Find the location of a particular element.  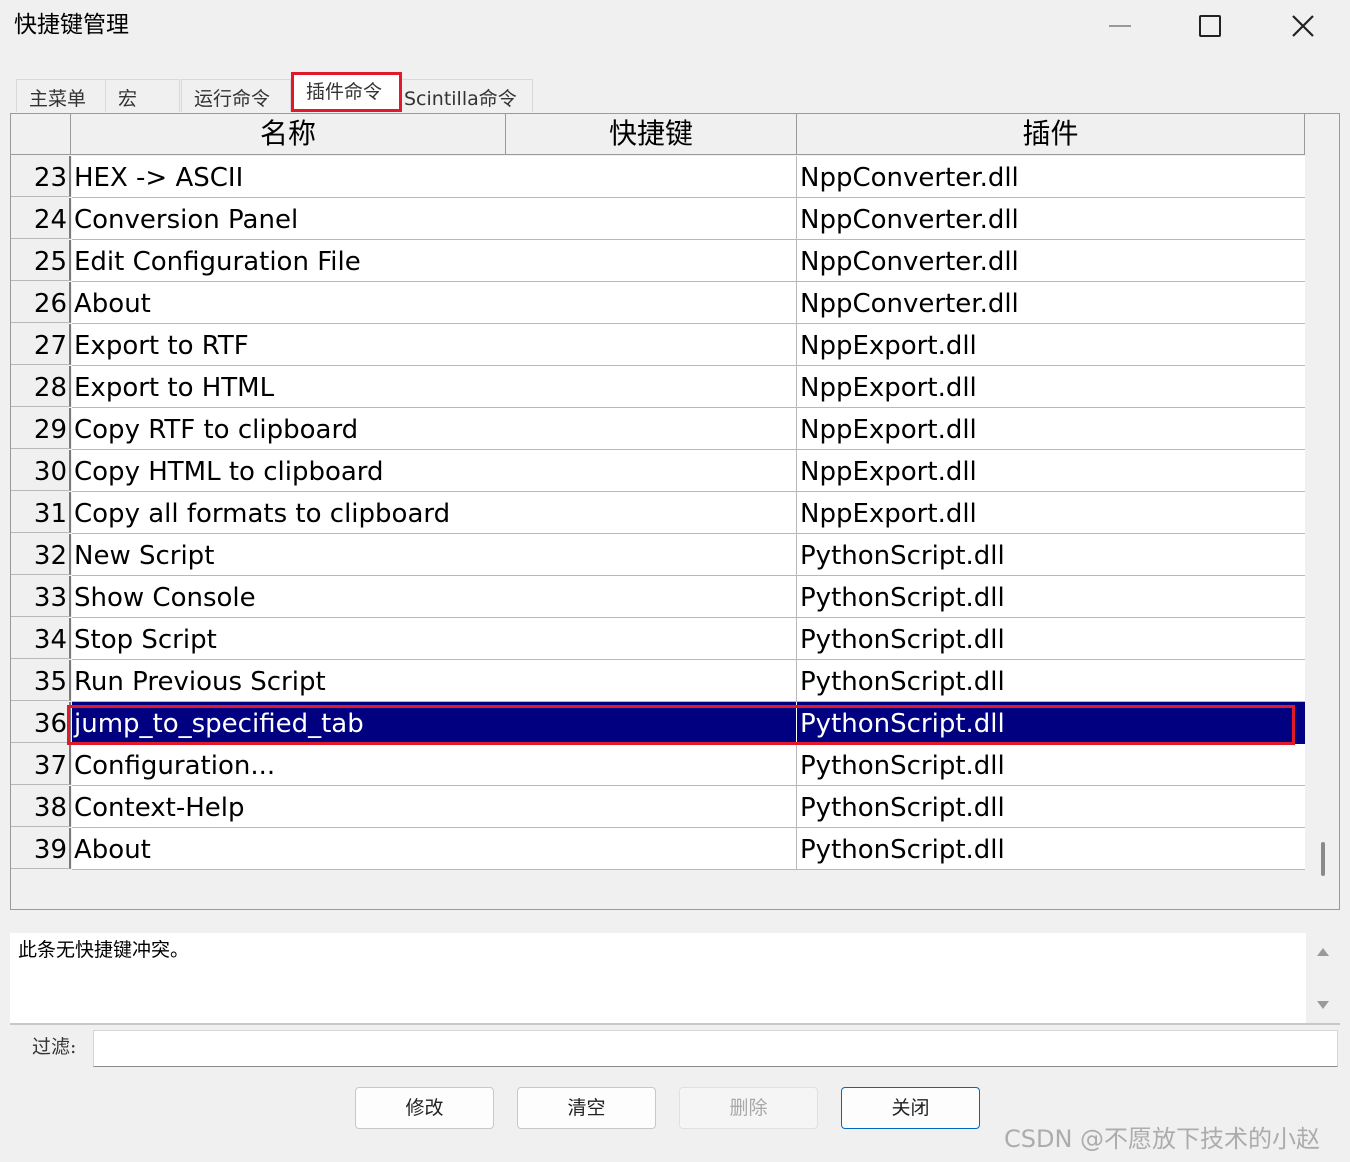

tab-scintilla-commands: Scintilla命令 is located at coordinates (462, 95).